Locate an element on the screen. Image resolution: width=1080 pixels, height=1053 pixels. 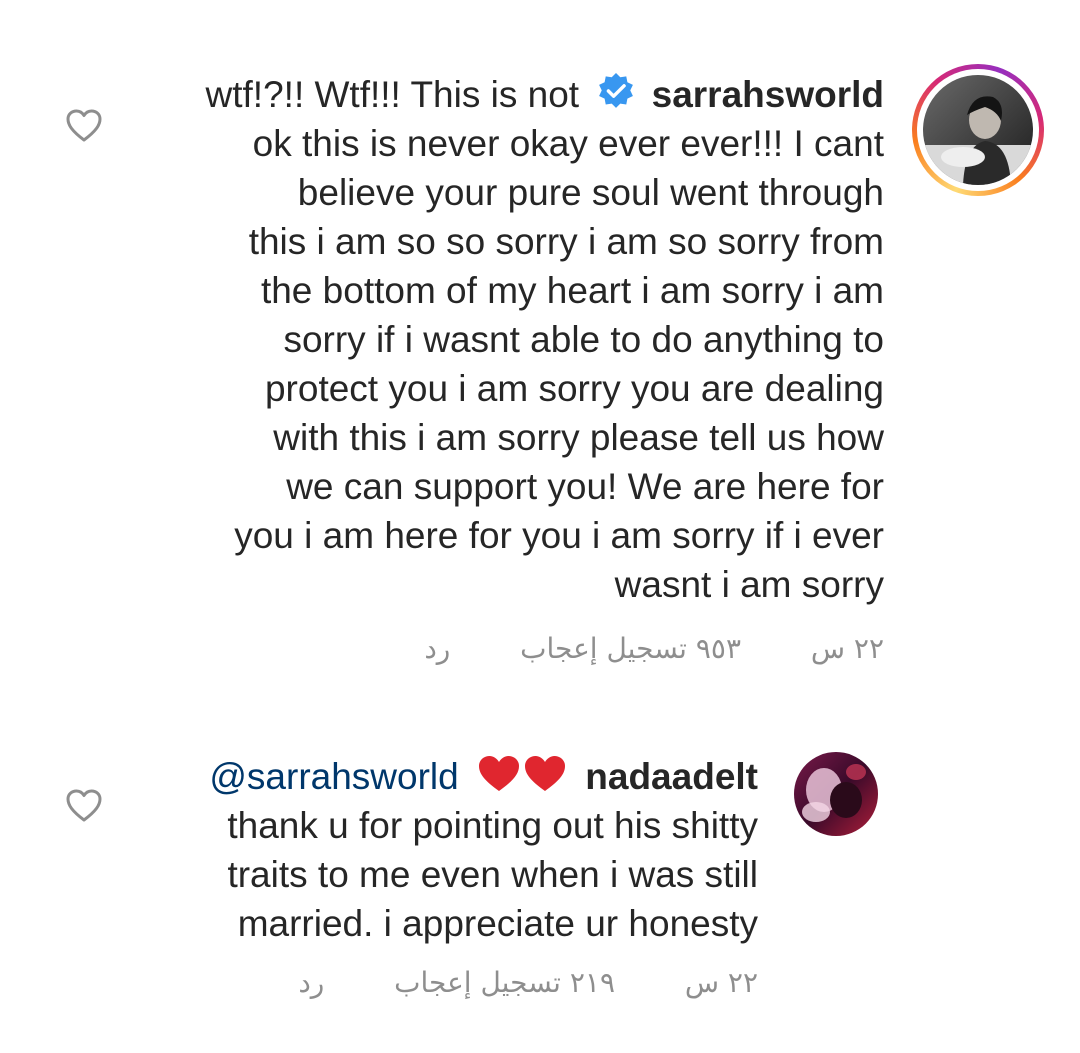
likes-count: ٩٥٣ تسجيل إعجاب is located at coordinates (630, 648).